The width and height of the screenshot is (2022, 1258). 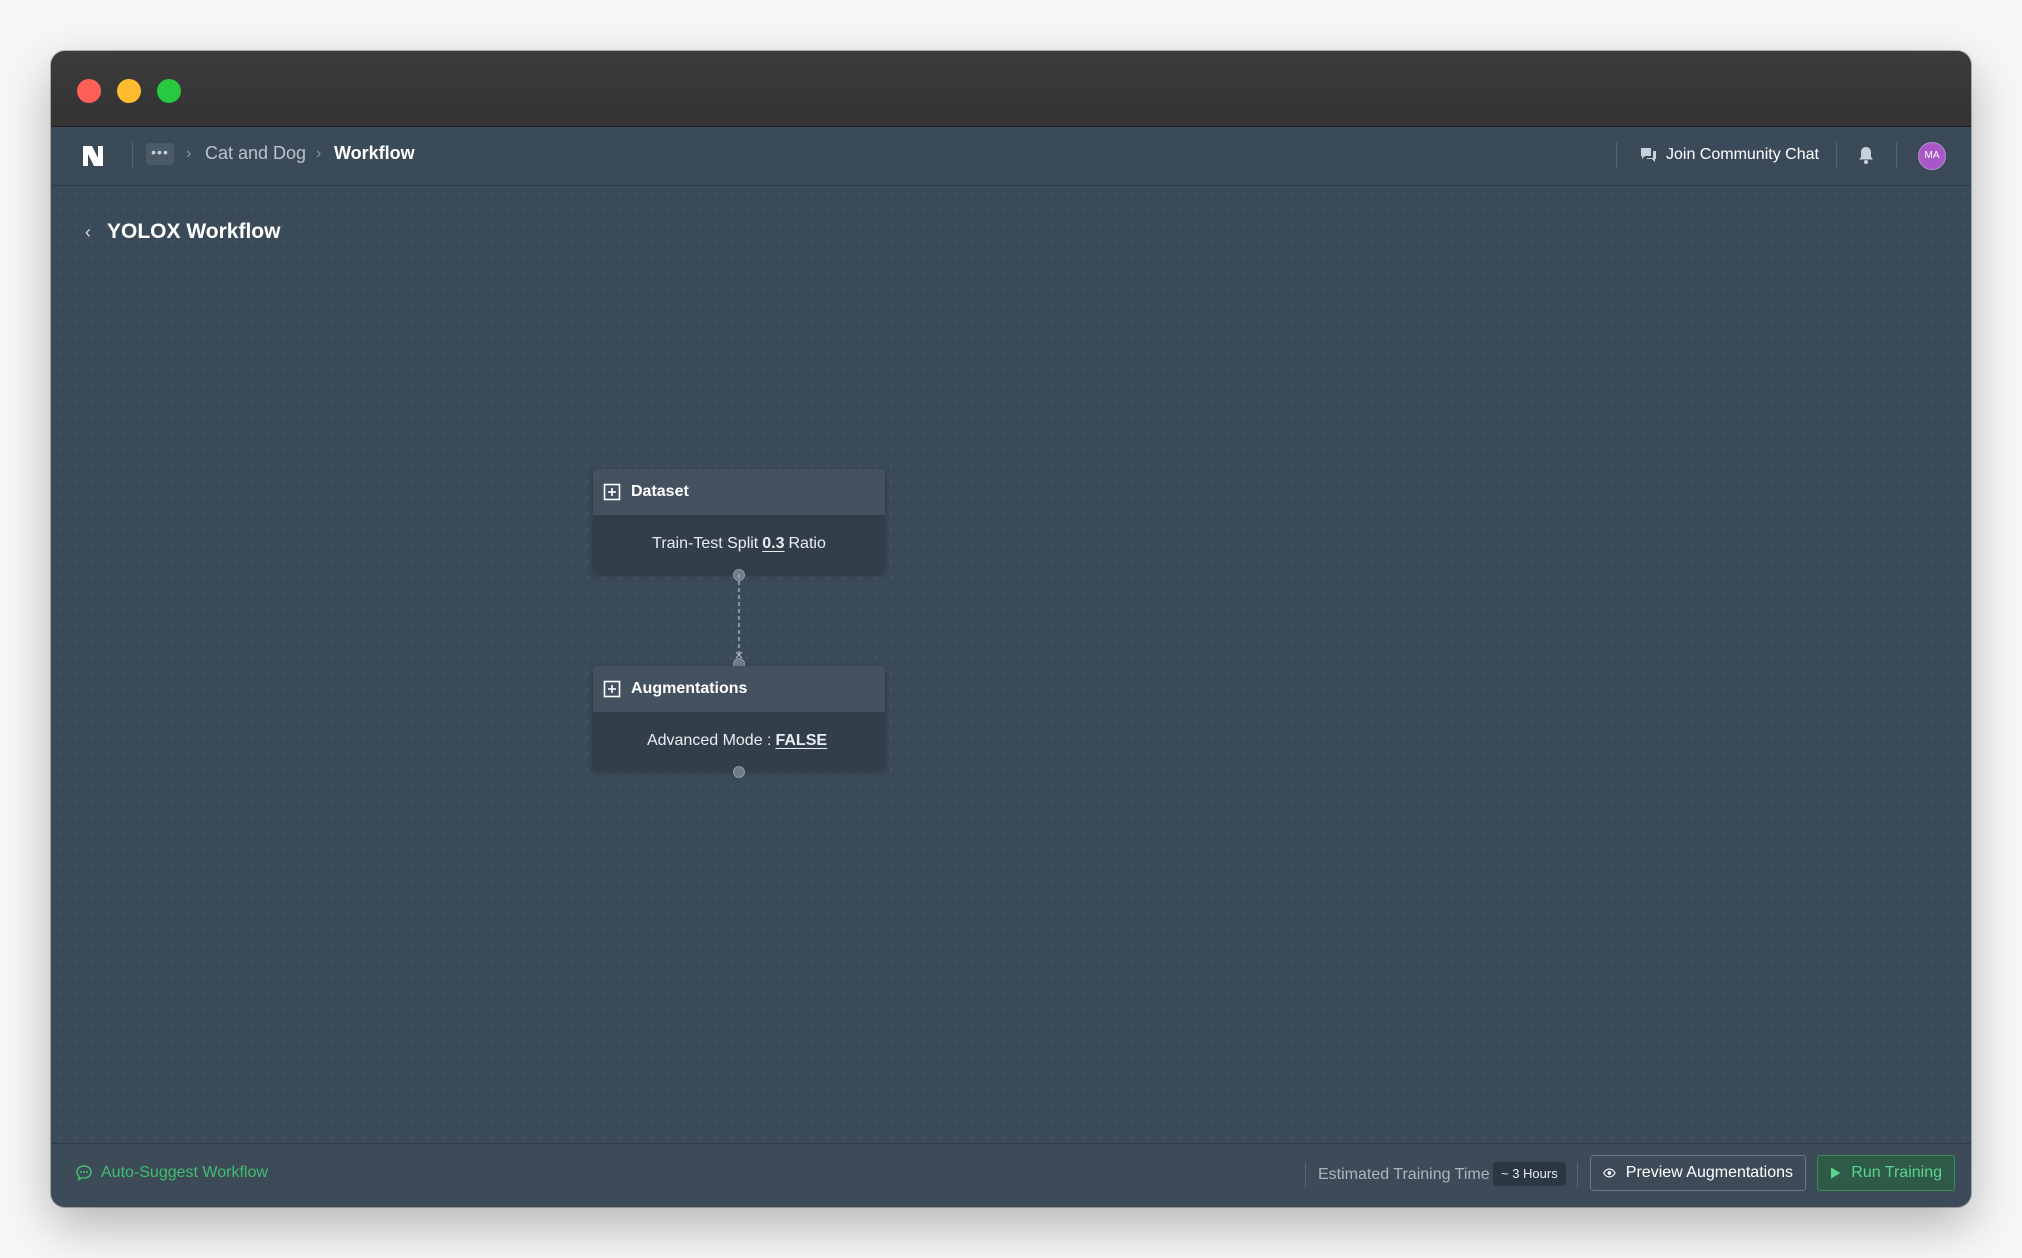 I want to click on node-title: Dataset, so click(x=660, y=491).